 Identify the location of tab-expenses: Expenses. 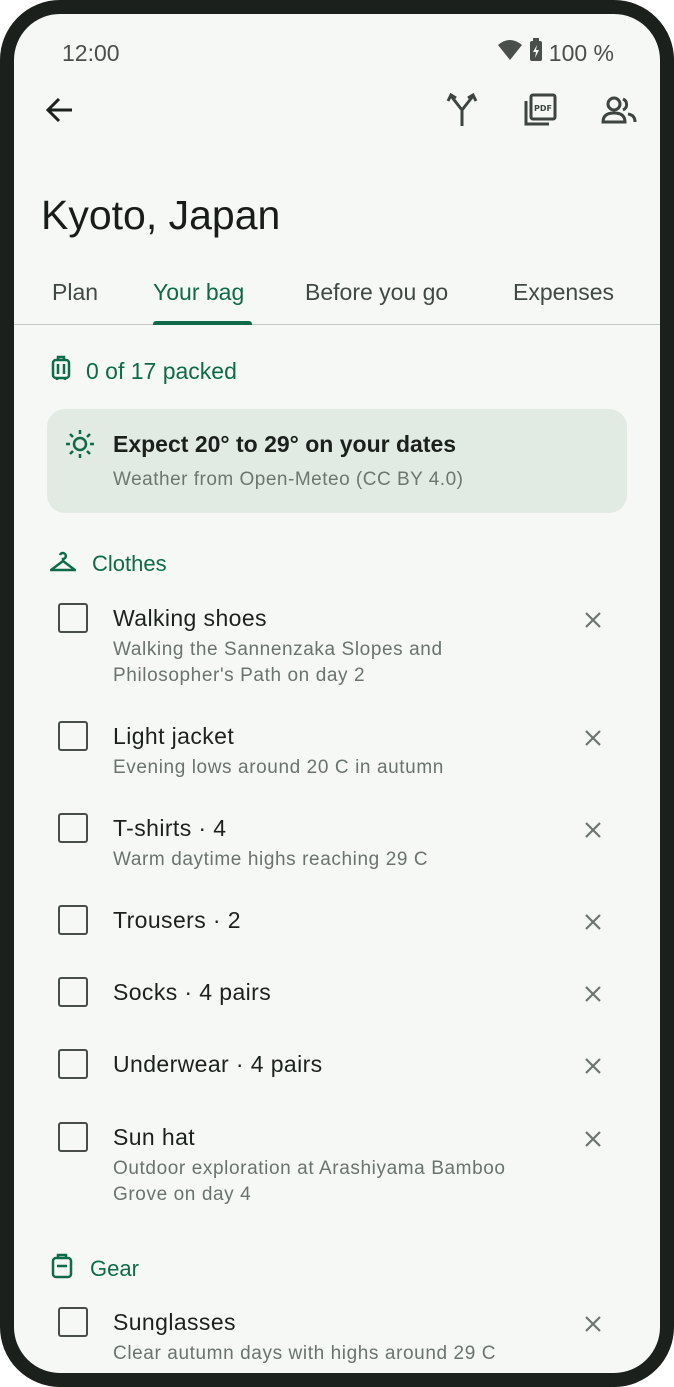
(563, 292).